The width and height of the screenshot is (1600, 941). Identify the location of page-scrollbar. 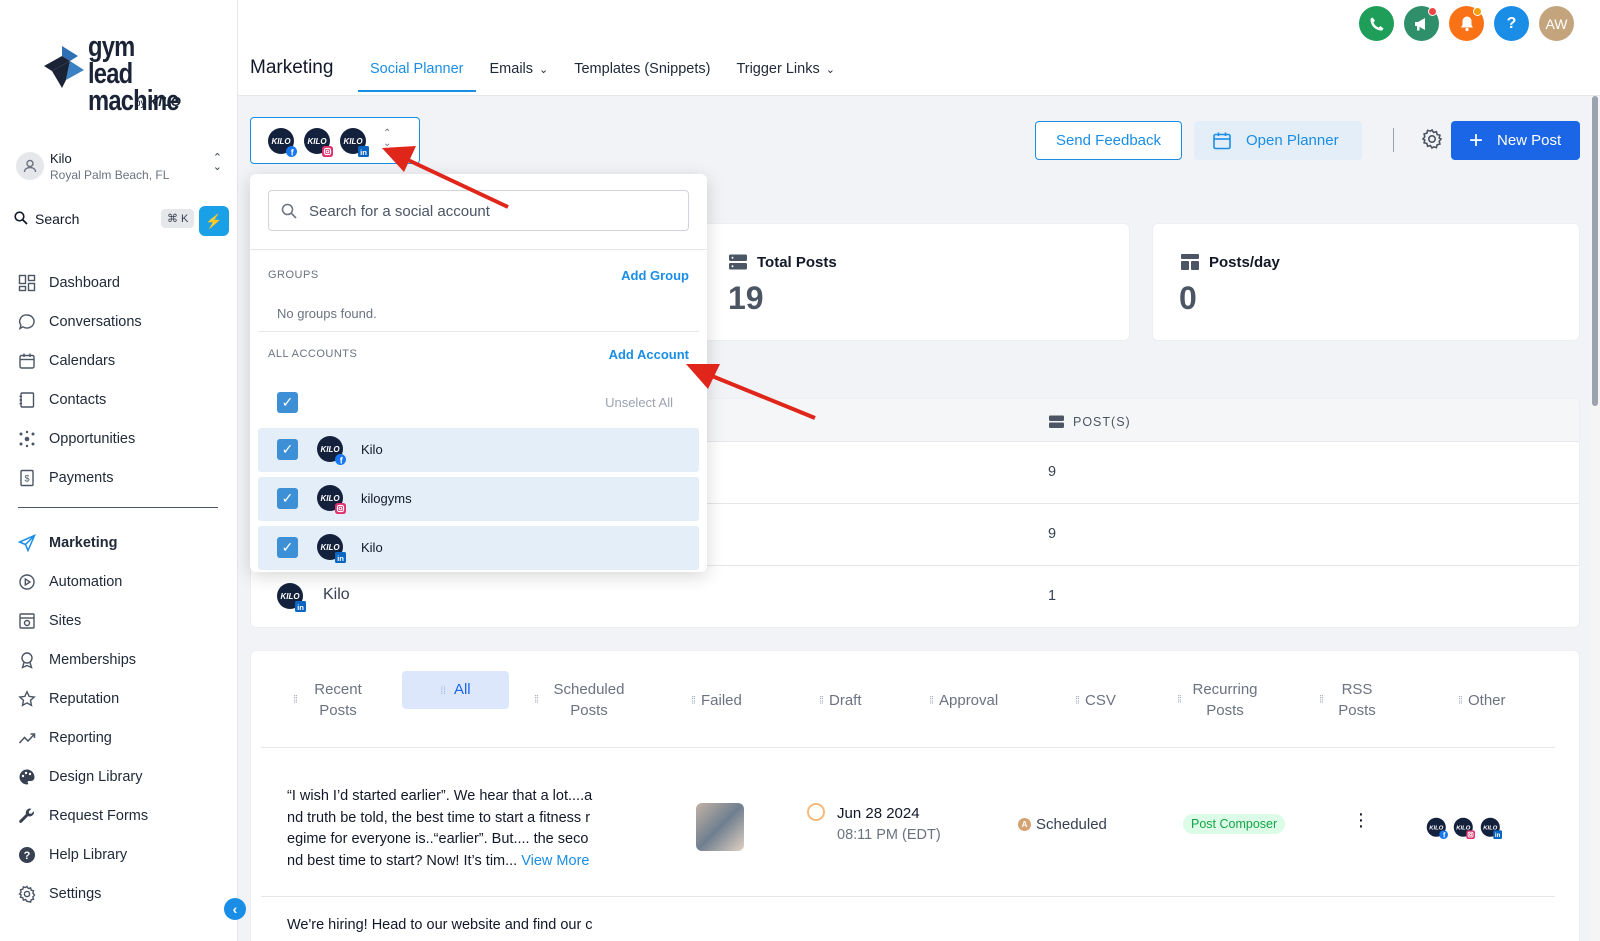
(1595, 518).